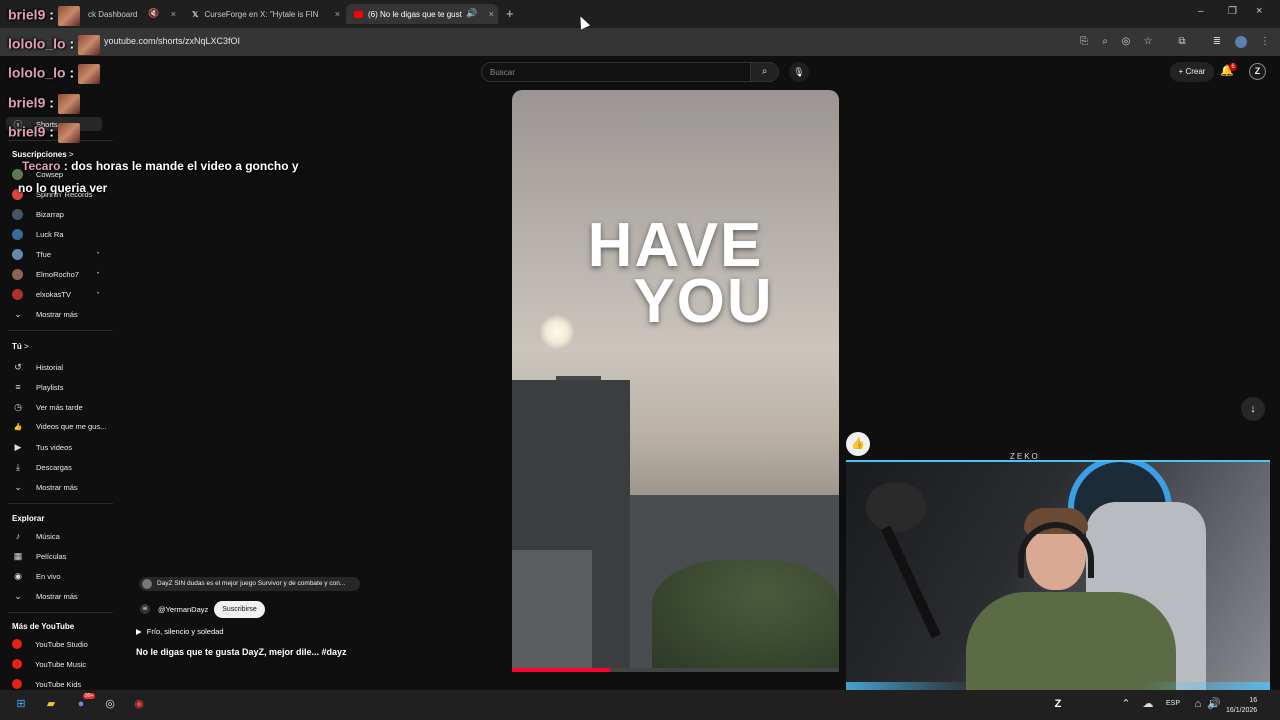 This screenshot has width=1280, height=720. I want to click on create-label: Crear, so click(1195, 71).